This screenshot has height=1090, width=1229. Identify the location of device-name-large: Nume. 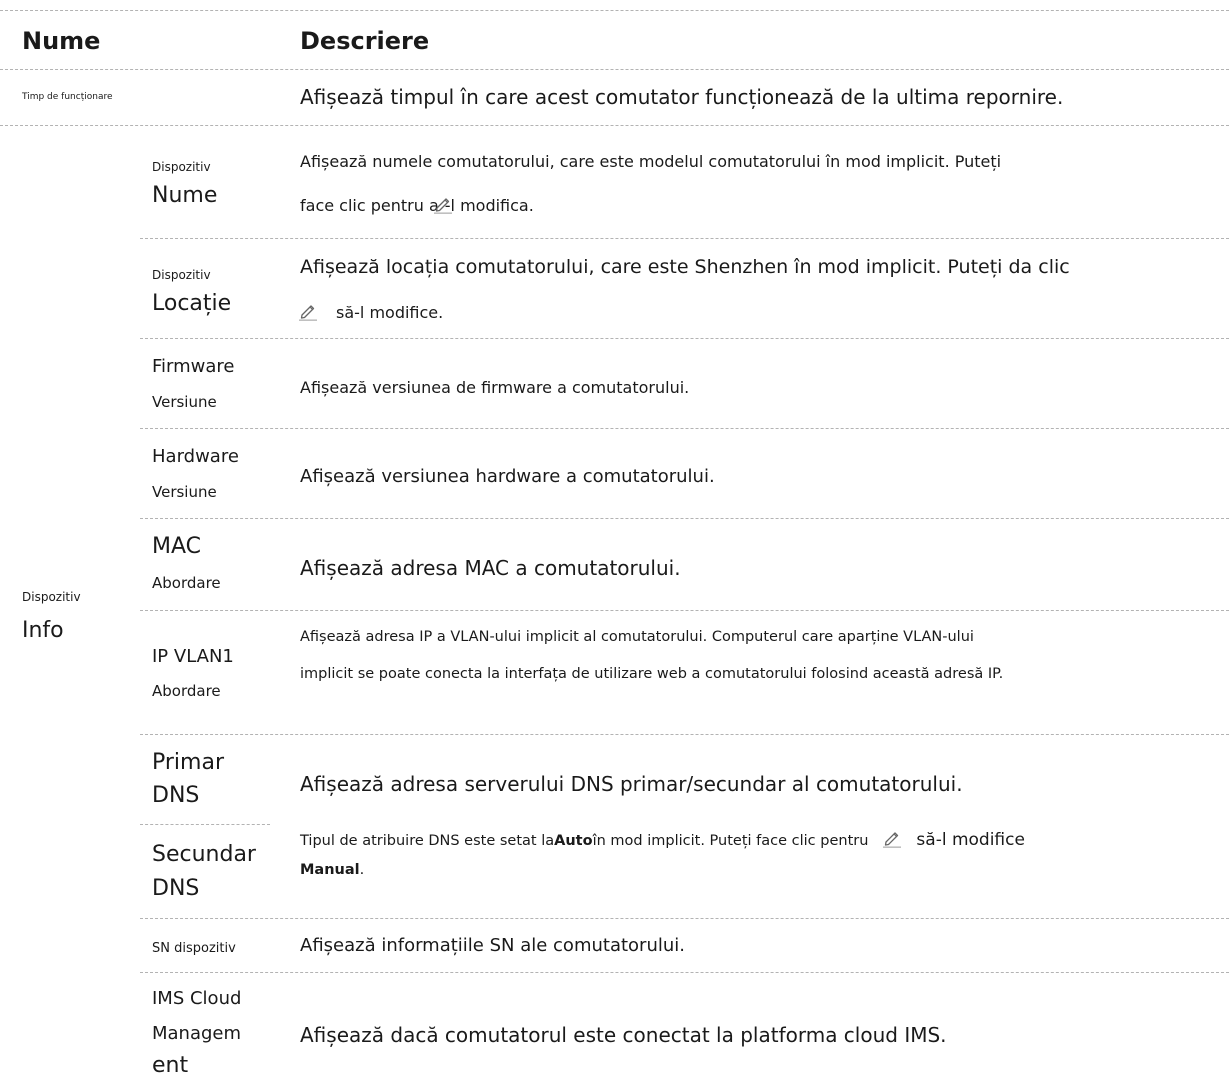
(185, 195).